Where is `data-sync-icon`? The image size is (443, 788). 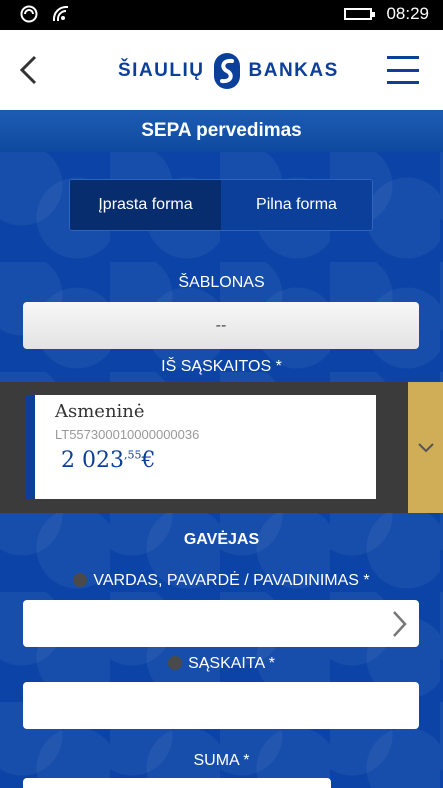 data-sync-icon is located at coordinates (29, 16).